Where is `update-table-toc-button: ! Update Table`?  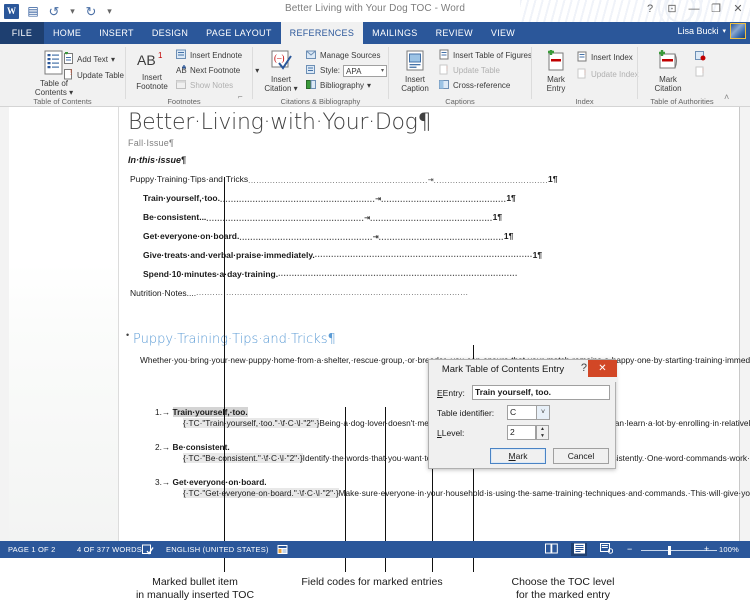
update-table-toc-button: ! Update Table is located at coordinates (93, 75).